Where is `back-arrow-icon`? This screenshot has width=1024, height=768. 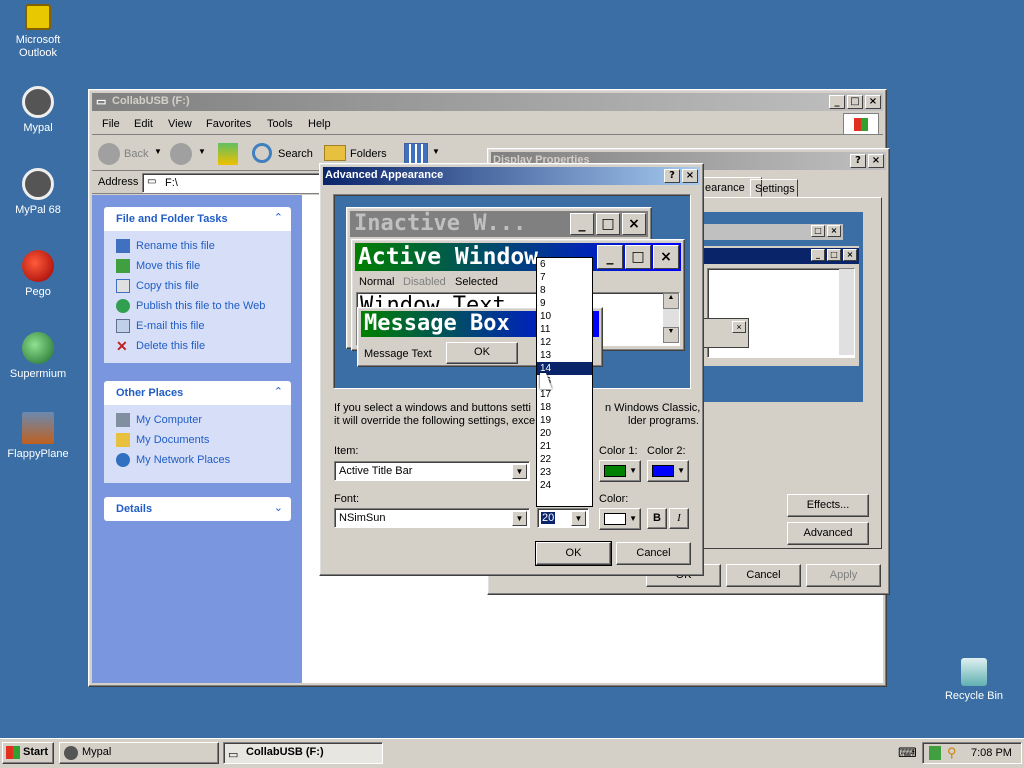
back-arrow-icon is located at coordinates (109, 154).